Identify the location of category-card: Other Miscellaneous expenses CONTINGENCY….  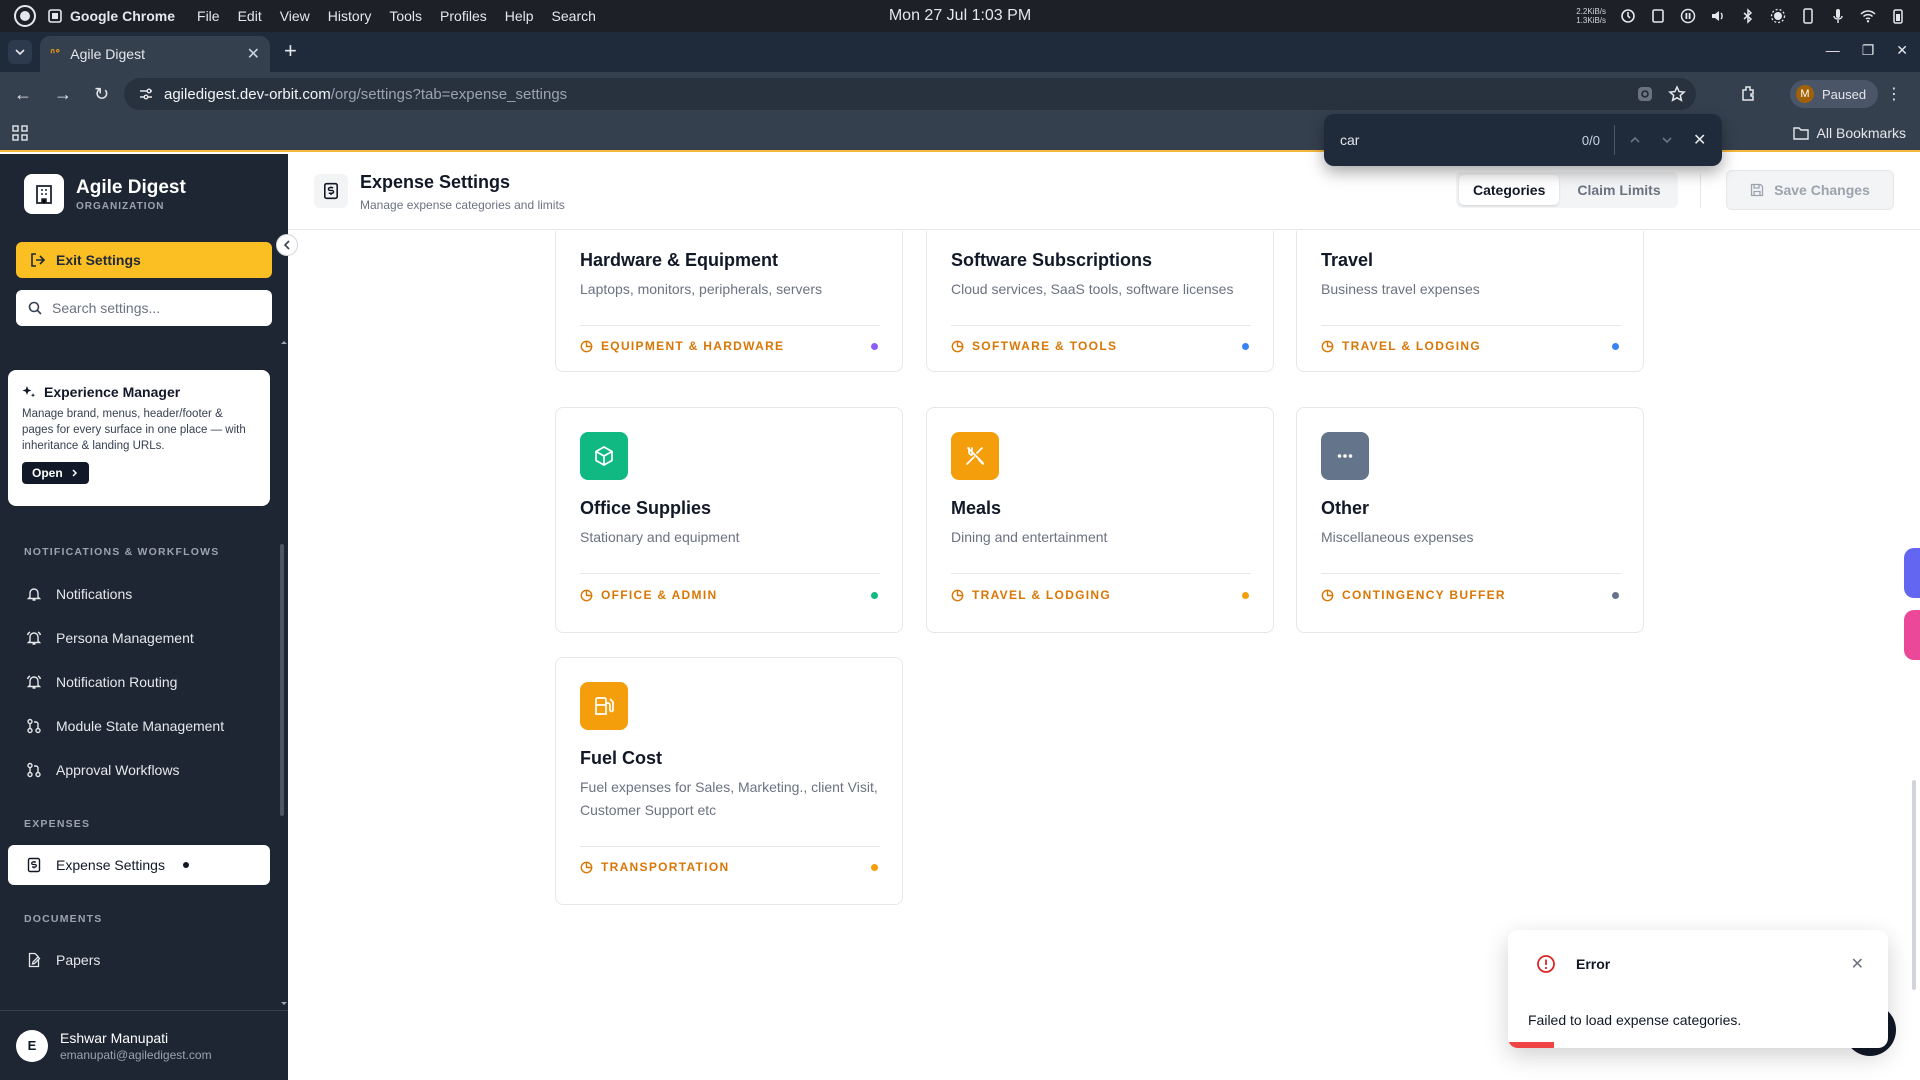
(1470, 520).